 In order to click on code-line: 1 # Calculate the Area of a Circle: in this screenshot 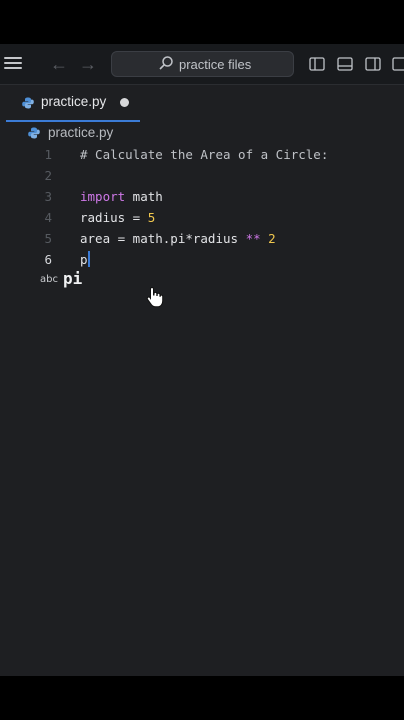, I will do `click(202, 154)`.